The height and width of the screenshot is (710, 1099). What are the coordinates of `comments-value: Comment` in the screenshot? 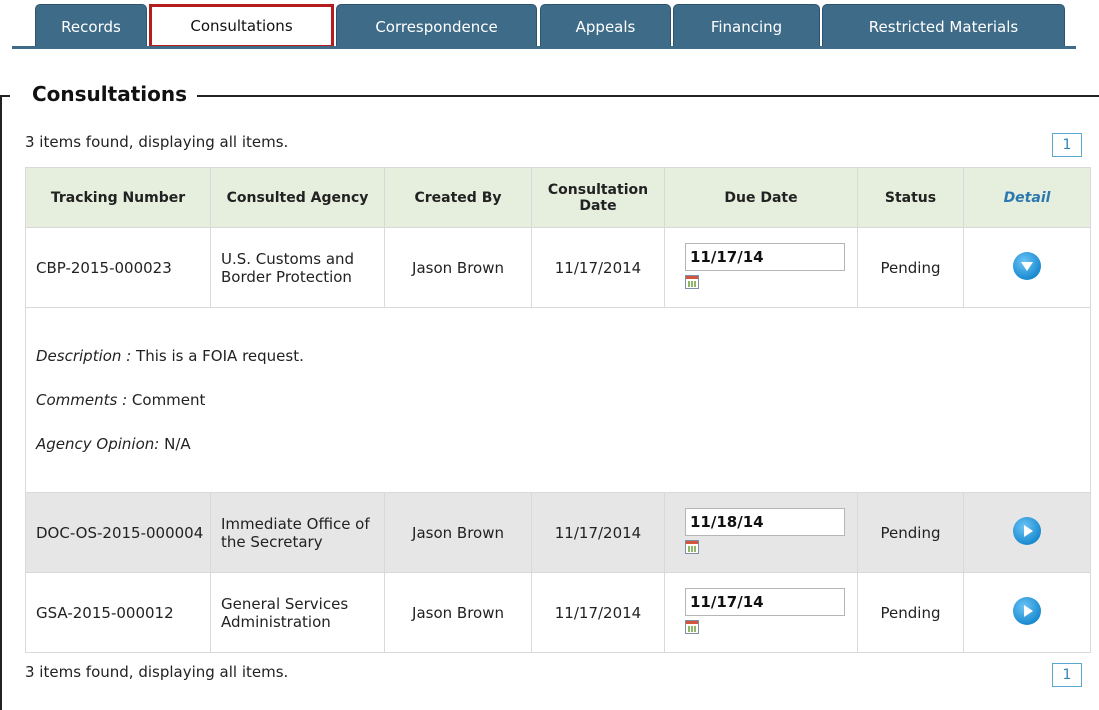 It's located at (168, 400).